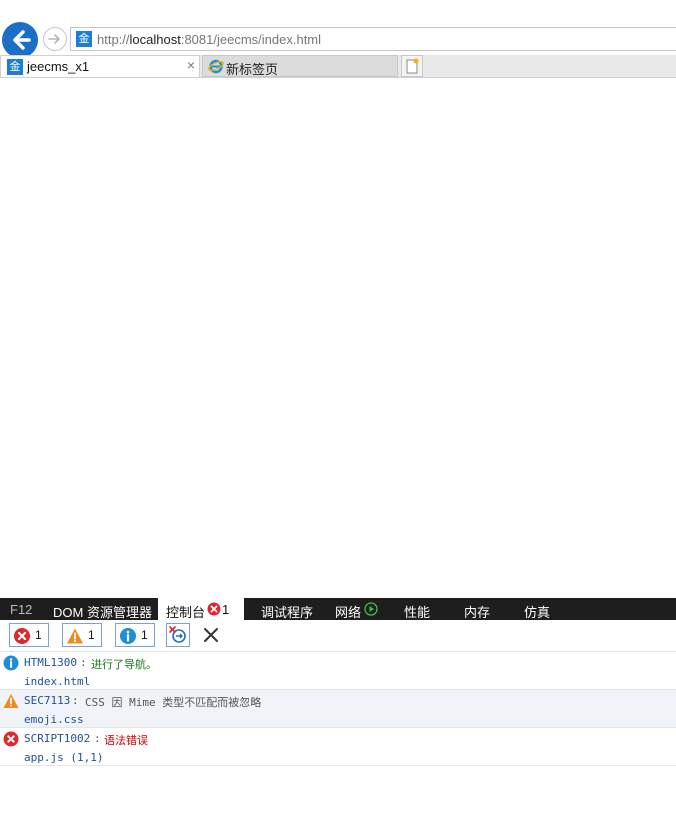 Image resolution: width=676 pixels, height=816 pixels. What do you see at coordinates (58, 66) in the screenshot?
I see `tab-label: jeecms_x1` at bounding box center [58, 66].